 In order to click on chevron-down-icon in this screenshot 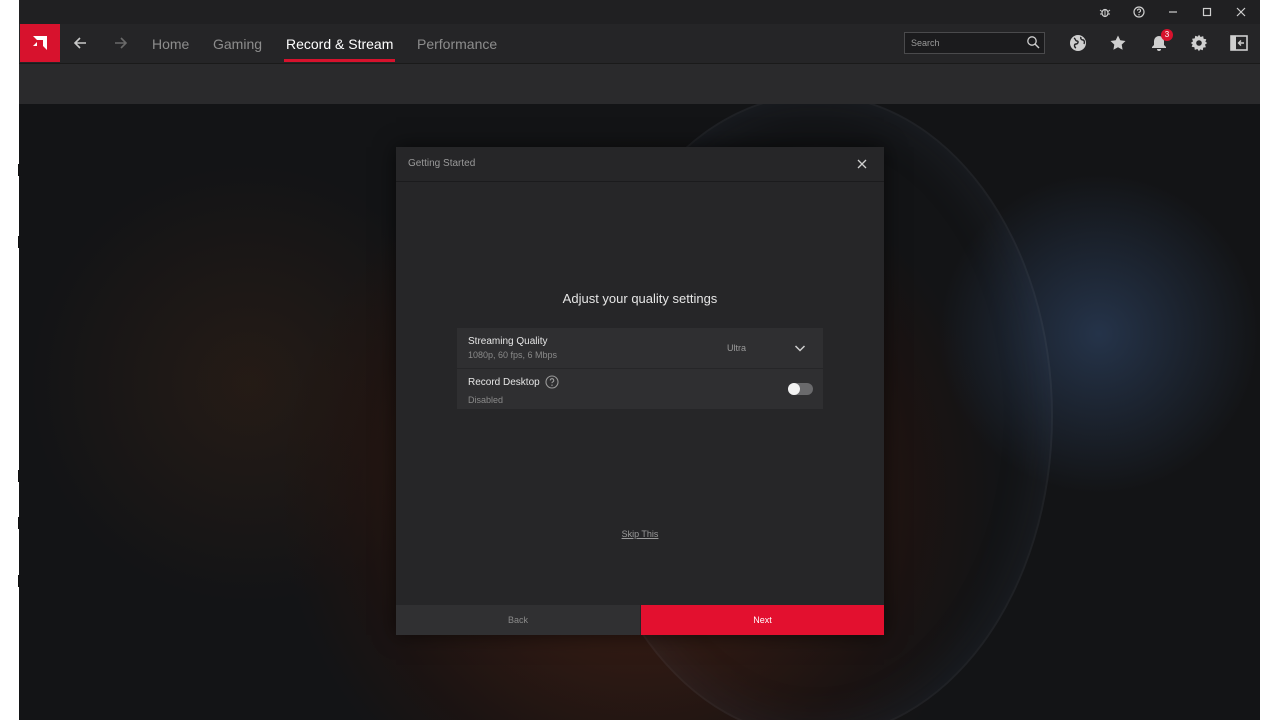, I will do `click(800, 350)`.